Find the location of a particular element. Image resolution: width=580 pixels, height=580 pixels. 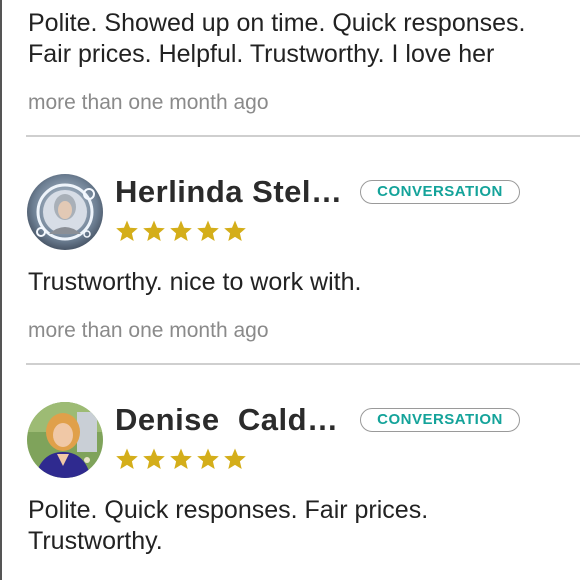

bubble-portrait-avatar-icon is located at coordinates (65, 212).